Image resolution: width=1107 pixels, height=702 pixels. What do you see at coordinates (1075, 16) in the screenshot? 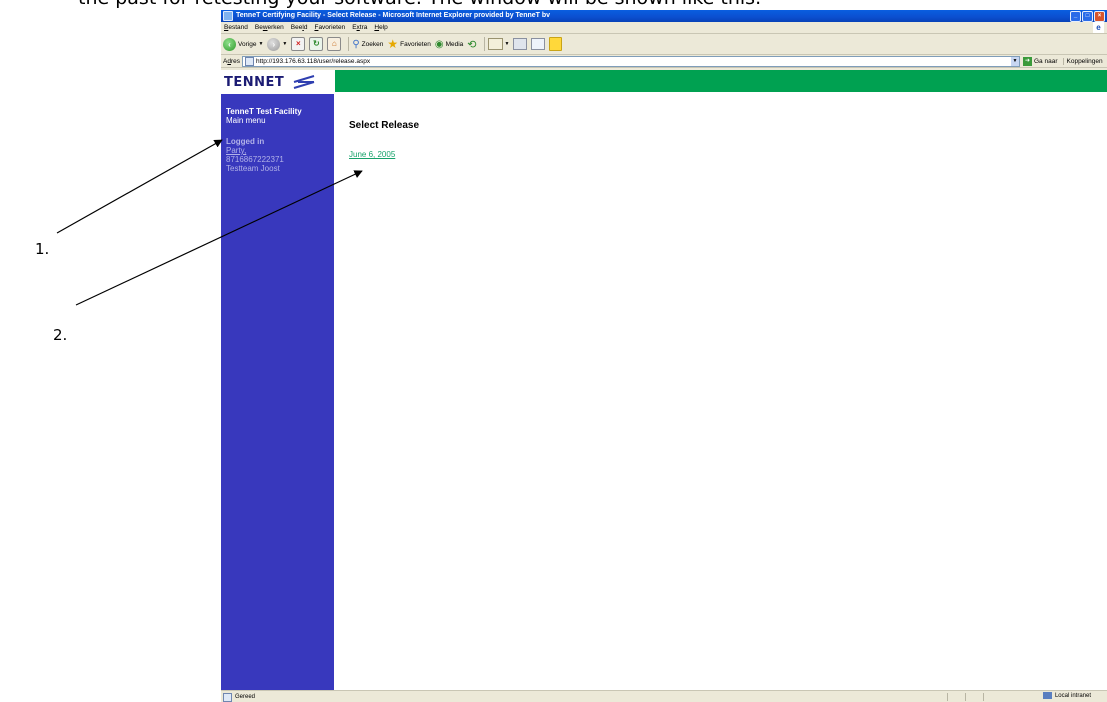
I see `minimize-button: _` at bounding box center [1075, 16].